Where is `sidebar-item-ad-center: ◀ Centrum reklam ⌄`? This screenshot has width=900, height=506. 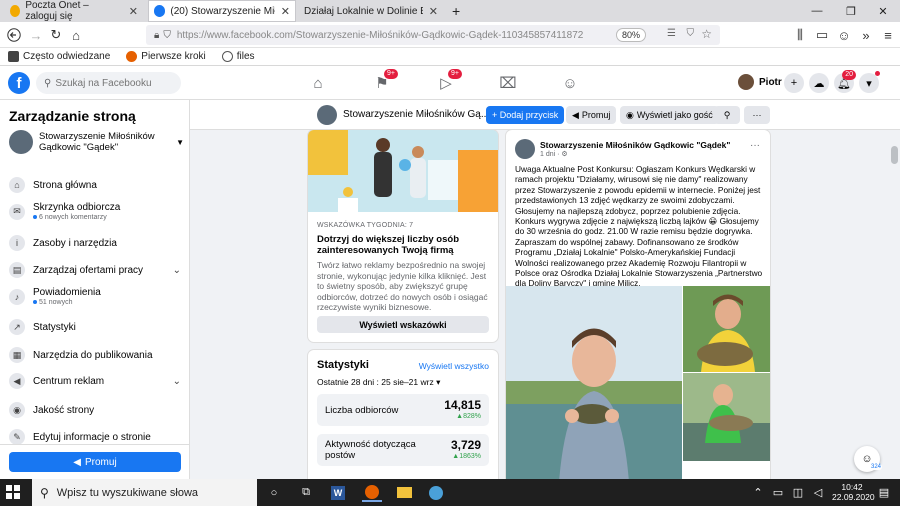
sidebar-item-ad-center: ◀ Centrum reklam ⌄ is located at coordinates (95, 381).